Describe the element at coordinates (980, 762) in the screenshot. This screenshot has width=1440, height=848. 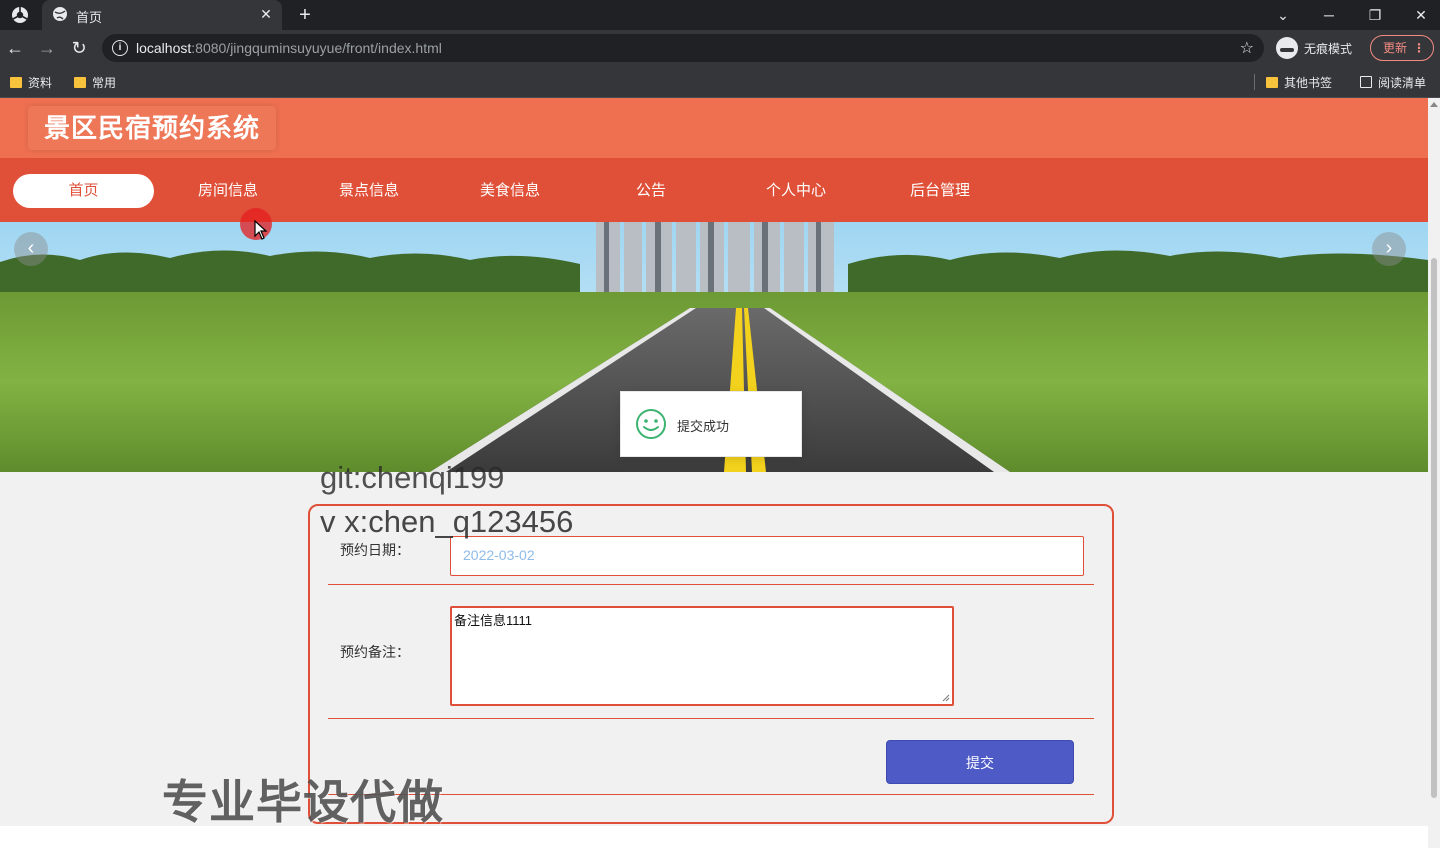
I see `submit-button: 提交` at that location.